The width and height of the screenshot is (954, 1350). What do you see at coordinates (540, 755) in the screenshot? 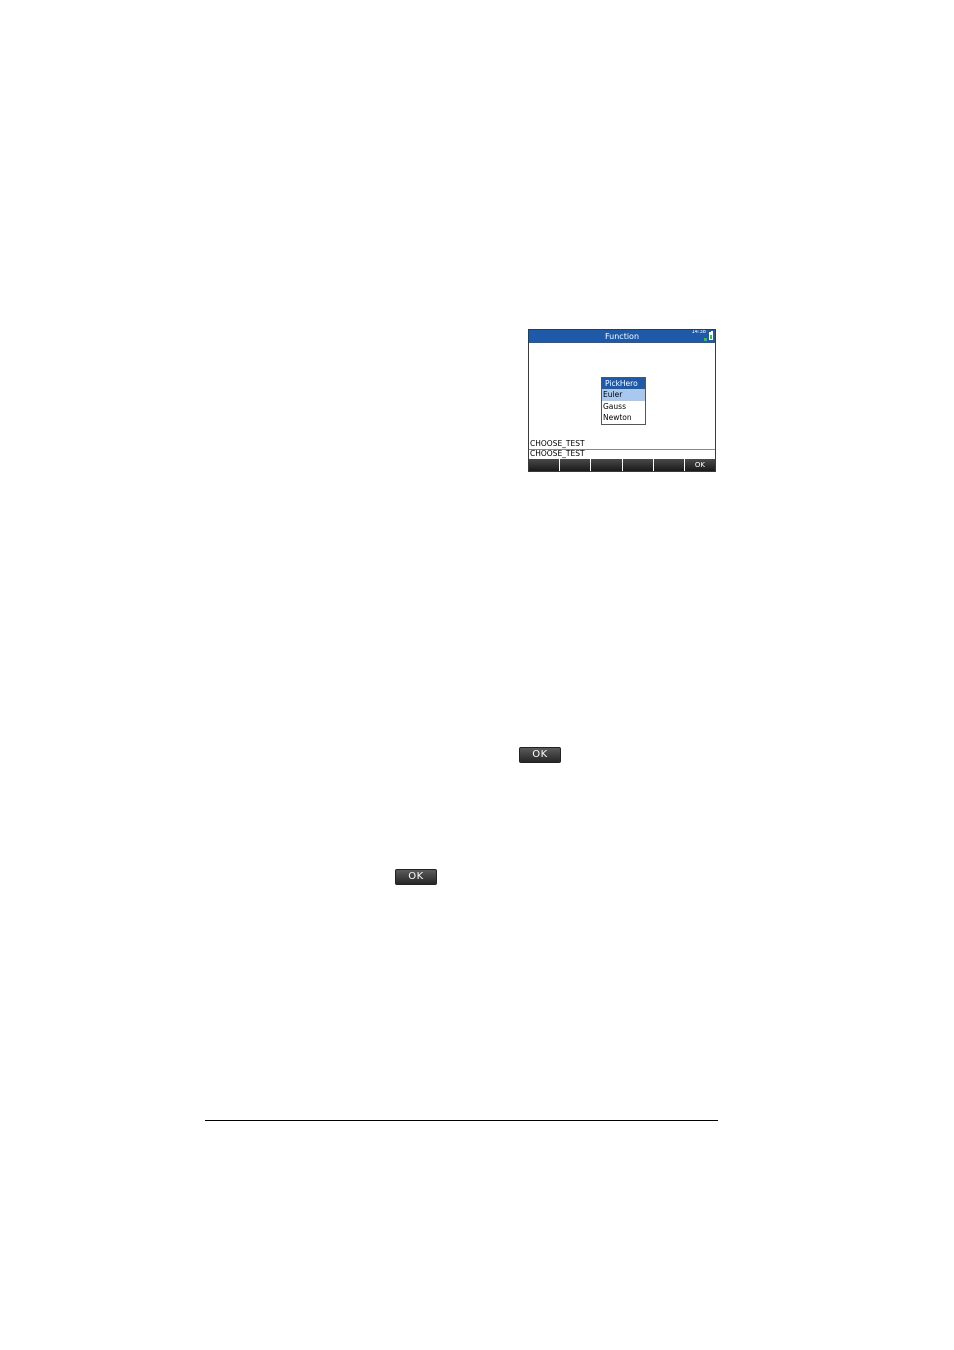
I see `ok-key-graphic: OK` at bounding box center [540, 755].